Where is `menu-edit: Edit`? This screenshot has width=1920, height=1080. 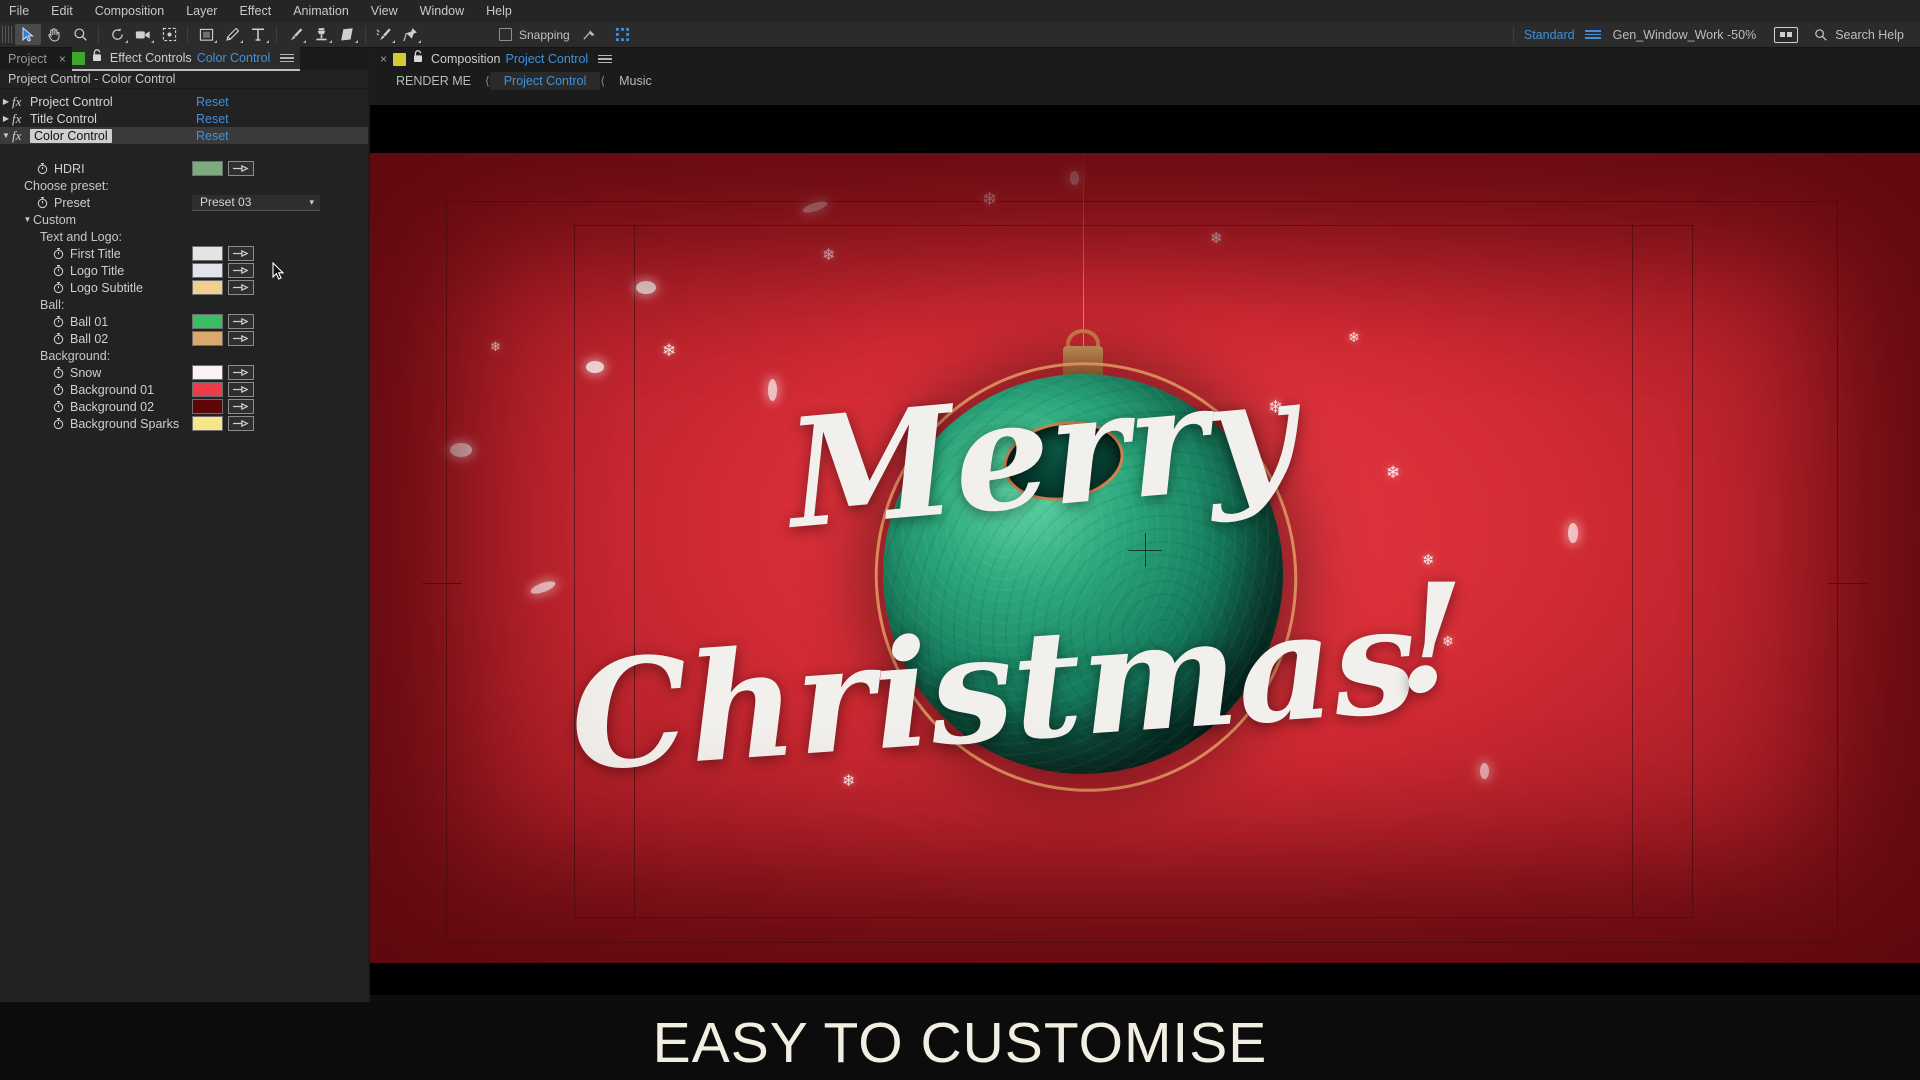 menu-edit: Edit is located at coordinates (62, 11).